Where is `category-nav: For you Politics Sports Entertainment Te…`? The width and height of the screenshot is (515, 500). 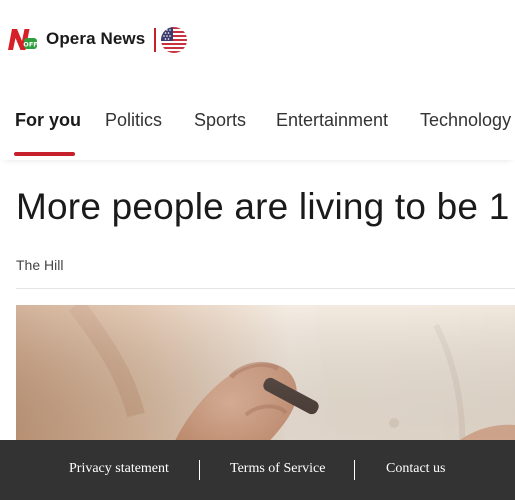 category-nav: For you Politics Sports Entertainment Te… is located at coordinates (257, 126).